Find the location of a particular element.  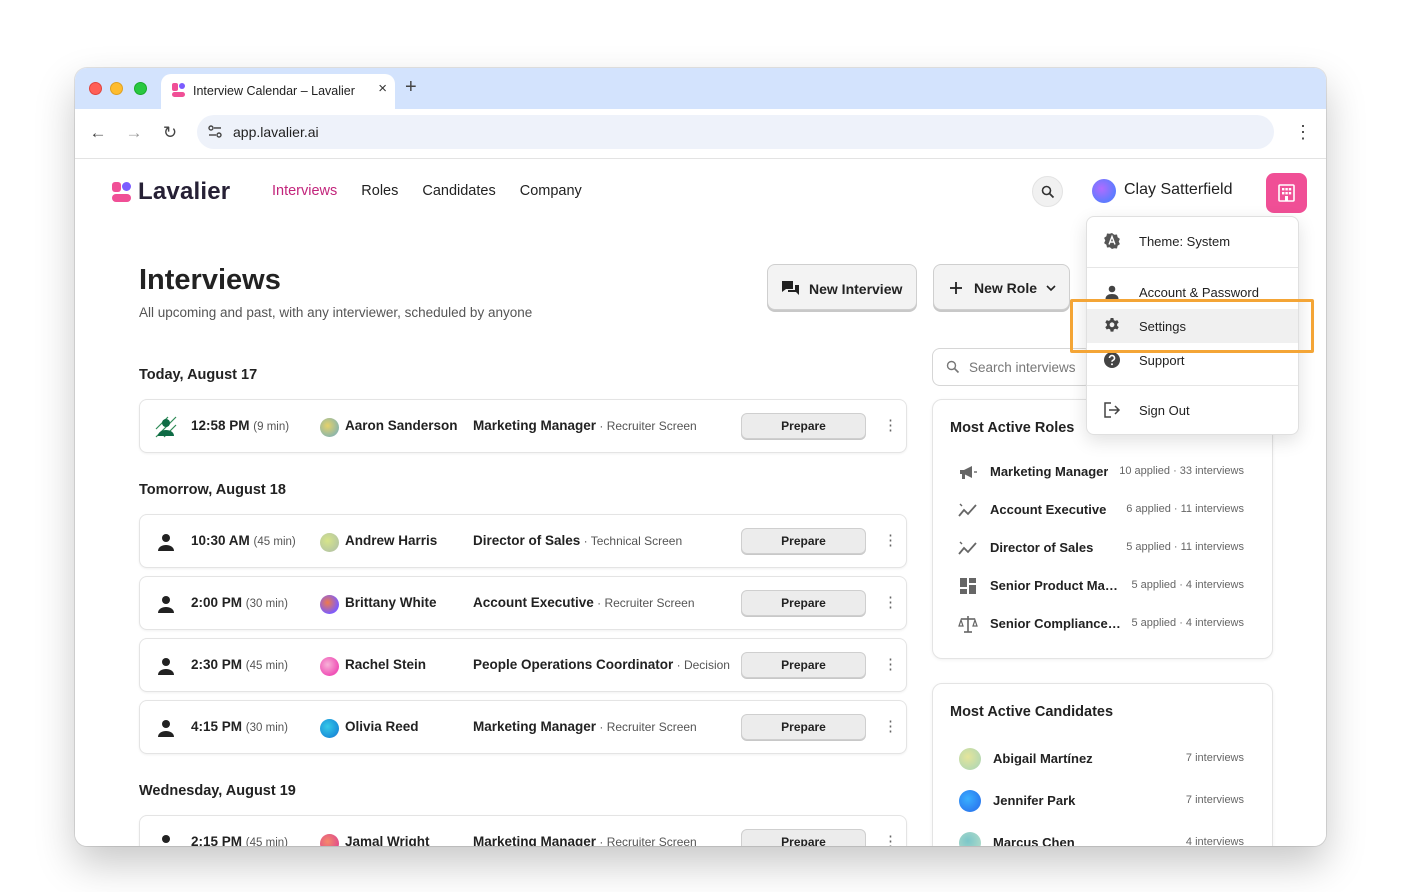

browser-tab: Interview Calendar – Lavalier × is located at coordinates (278, 91).